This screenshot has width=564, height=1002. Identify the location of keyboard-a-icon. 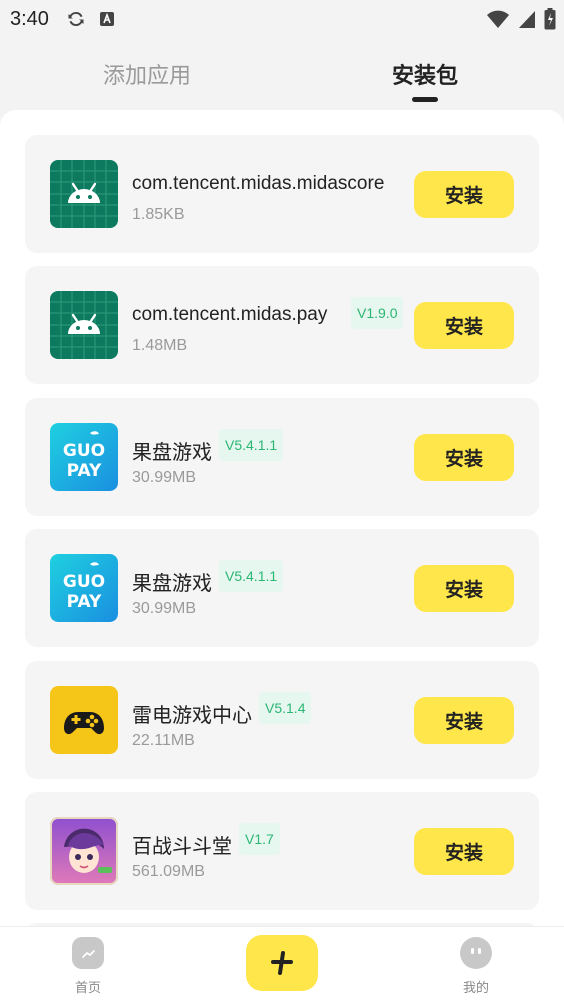
(107, 19).